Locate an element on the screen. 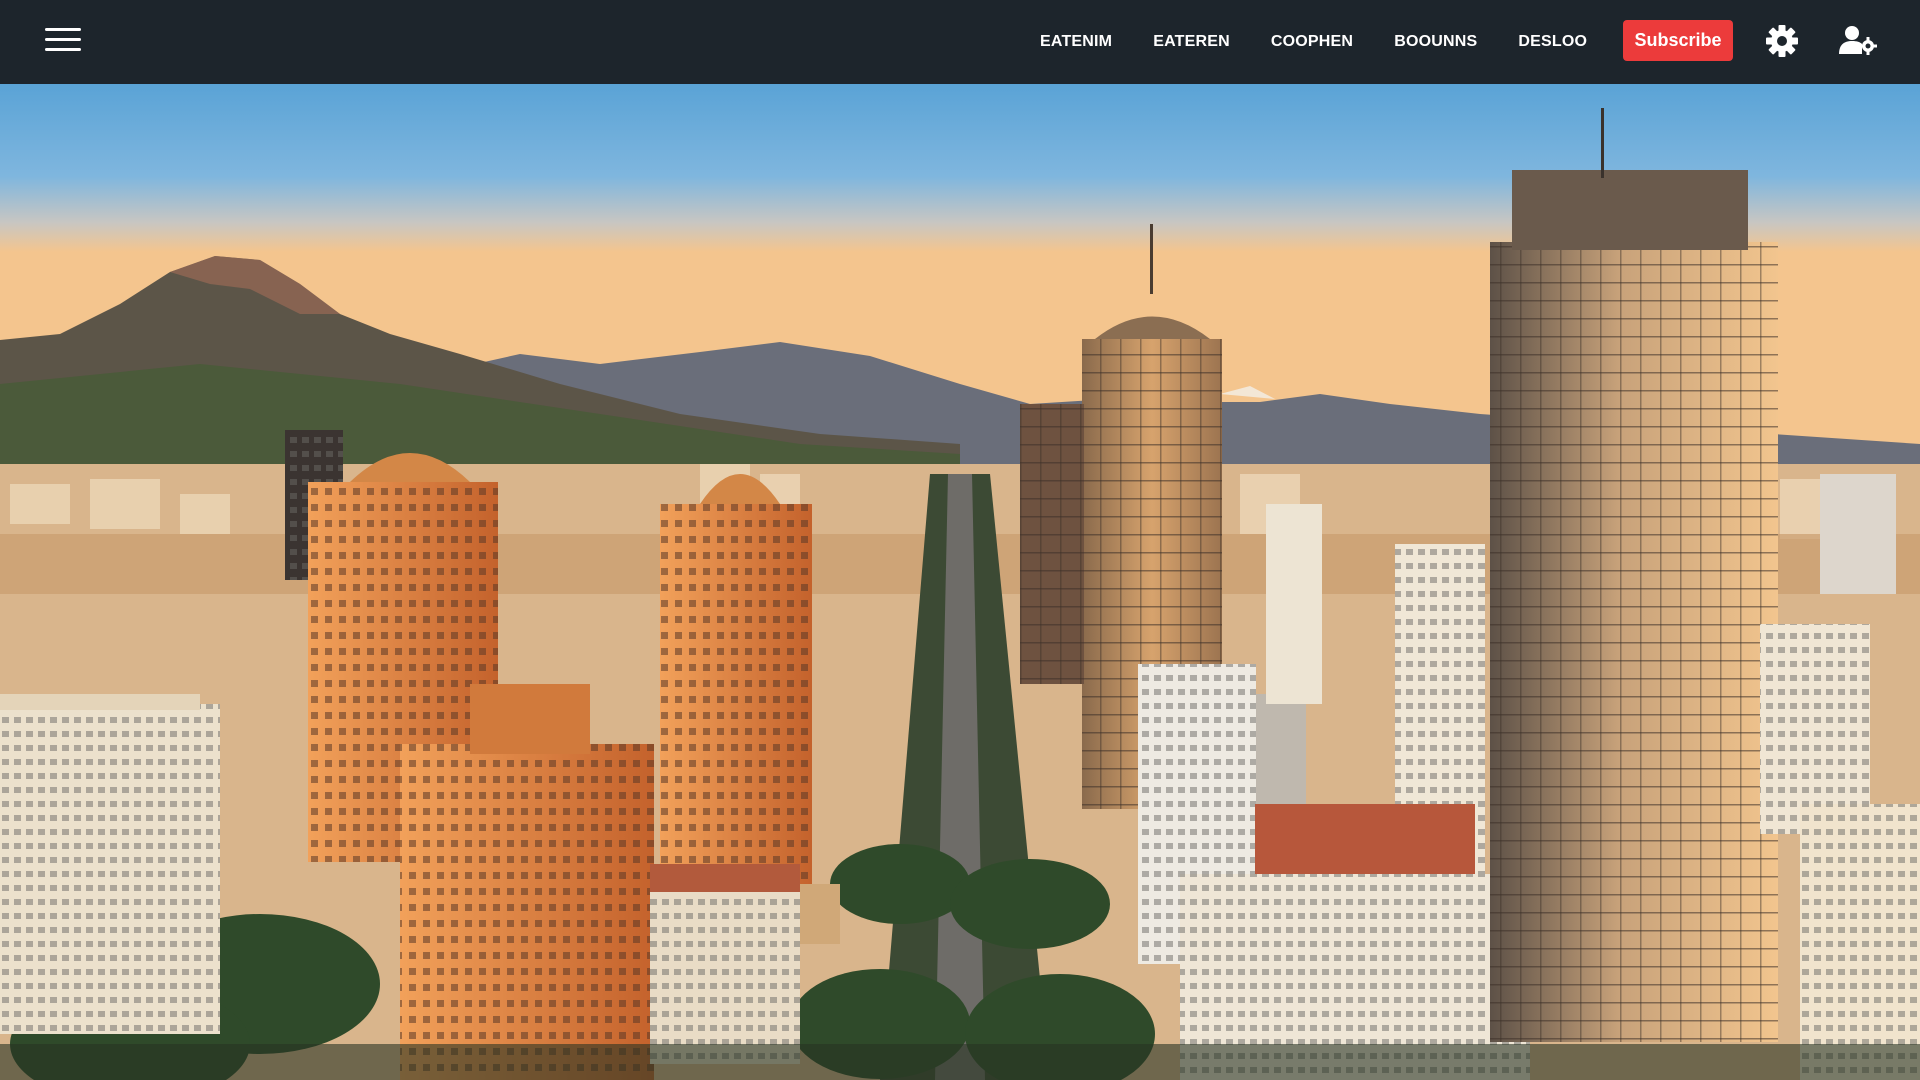 This screenshot has width=1920, height=1080. main-nav: EATENIM EATEREN COOPHEN BOOUNNS DESLOO is located at coordinates (1334, 42).